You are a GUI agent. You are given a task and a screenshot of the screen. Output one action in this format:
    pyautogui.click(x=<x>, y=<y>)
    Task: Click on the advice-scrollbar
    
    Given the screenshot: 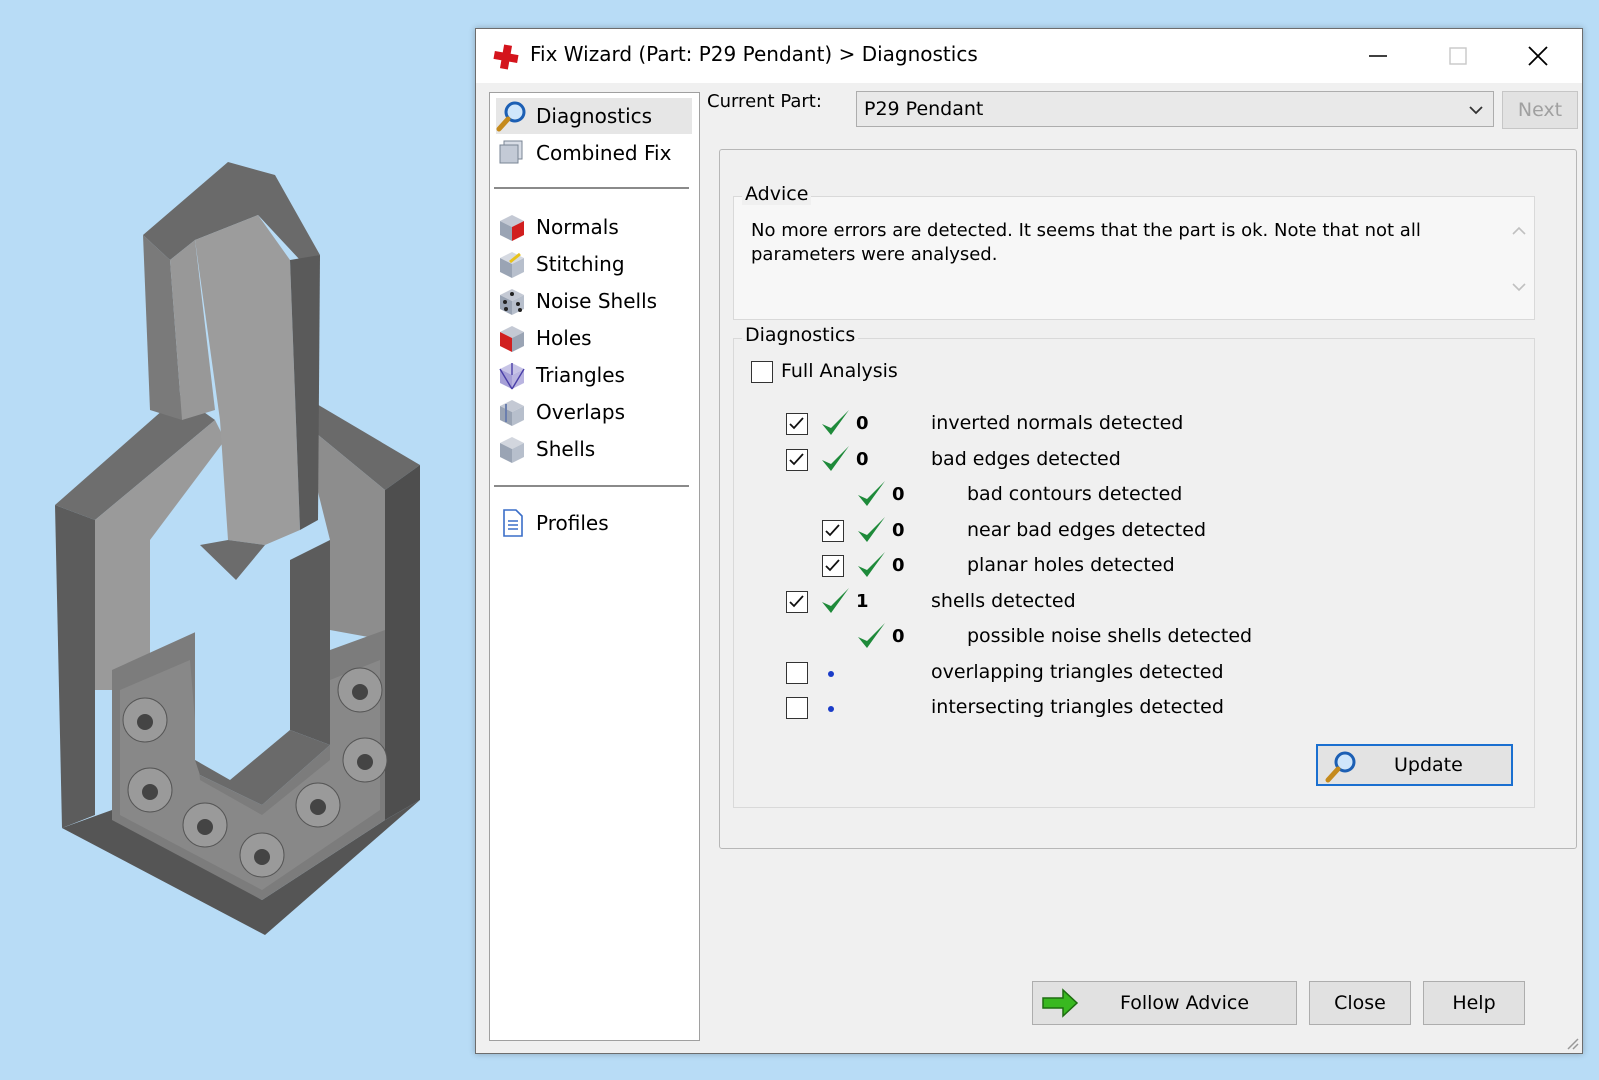 What is the action you would take?
    pyautogui.click(x=1519, y=260)
    